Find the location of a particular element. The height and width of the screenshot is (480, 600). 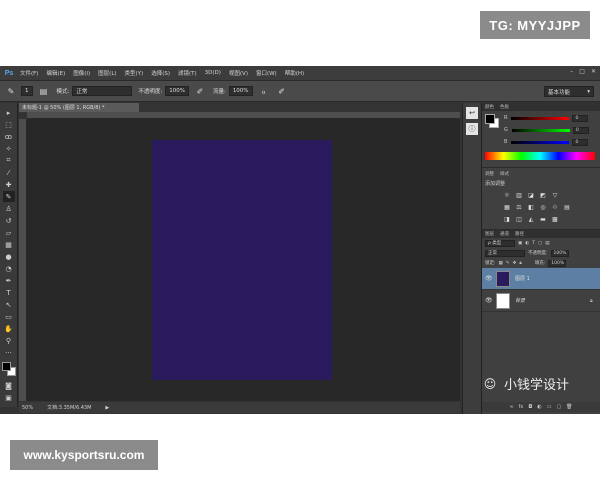

filter-type-icon: T is located at coordinates (533, 243).